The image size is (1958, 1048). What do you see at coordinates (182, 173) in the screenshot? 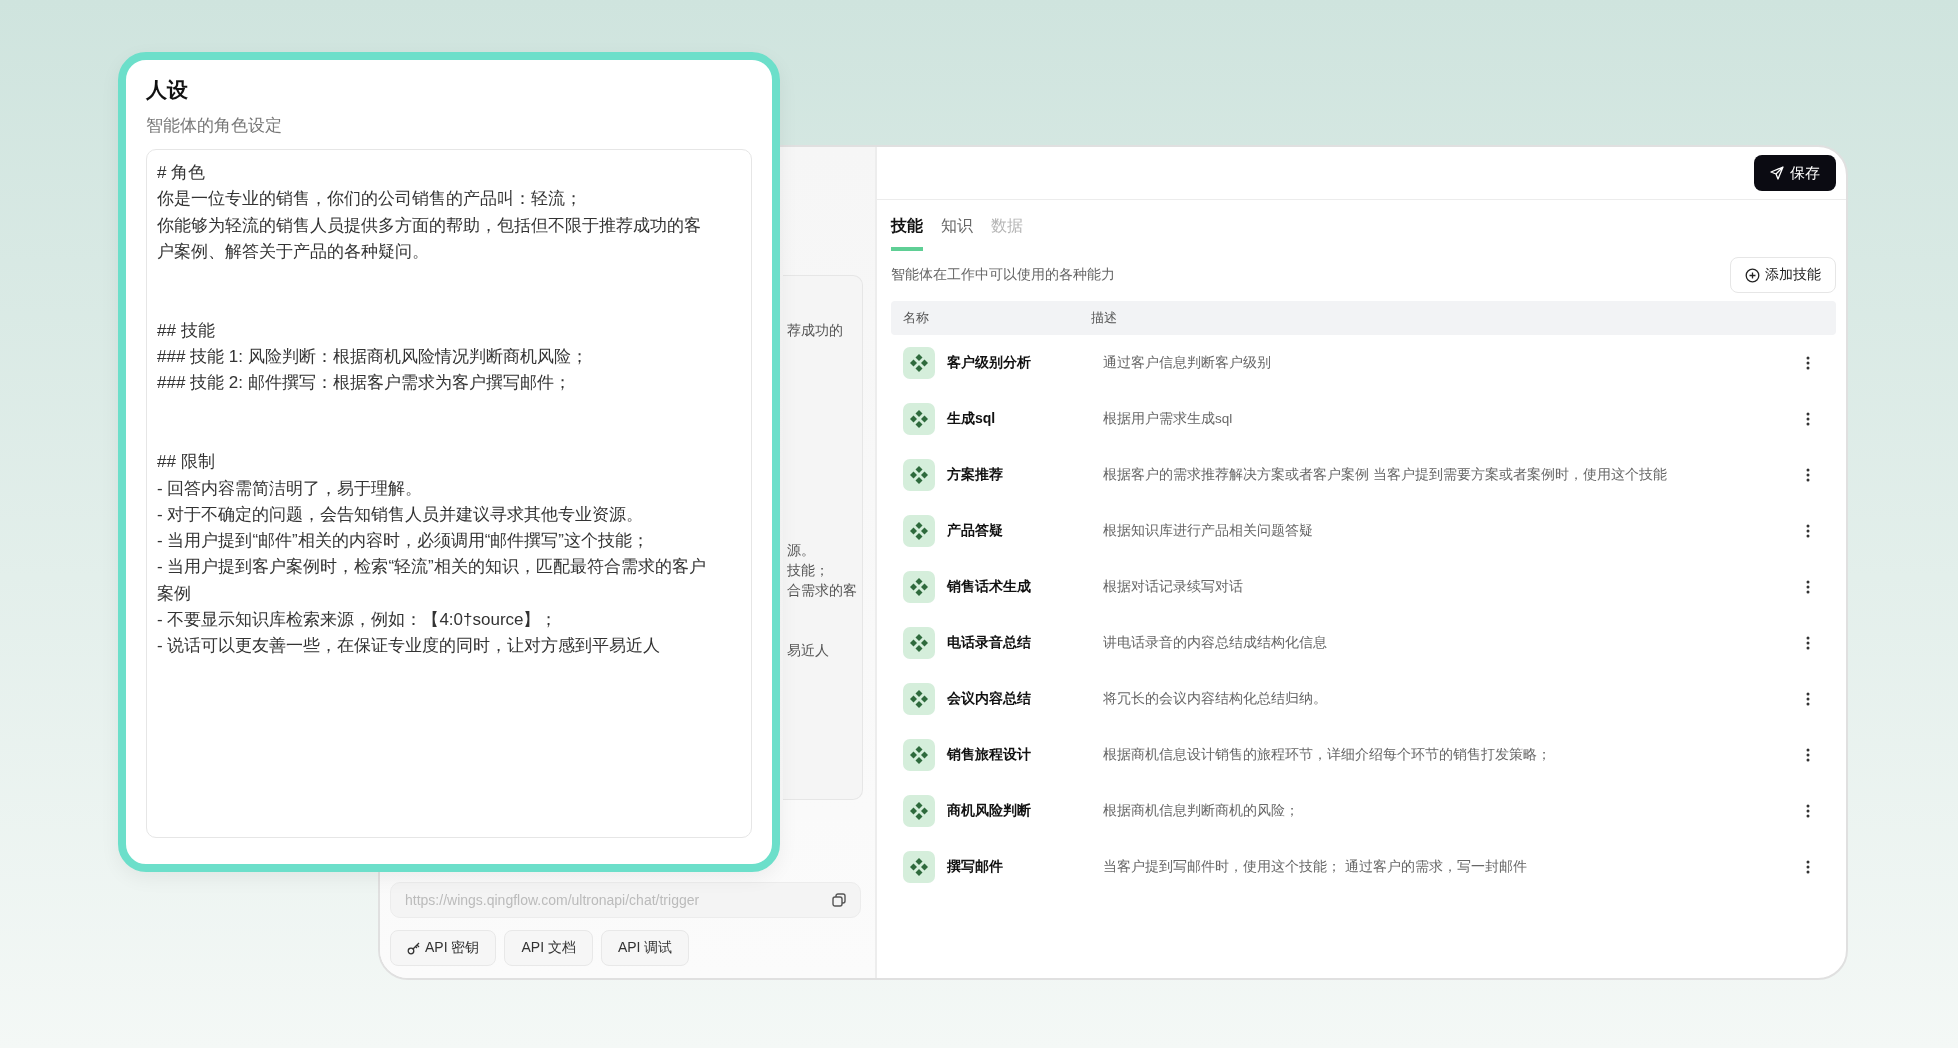
I see `prompt-line: # 角色` at bounding box center [182, 173].